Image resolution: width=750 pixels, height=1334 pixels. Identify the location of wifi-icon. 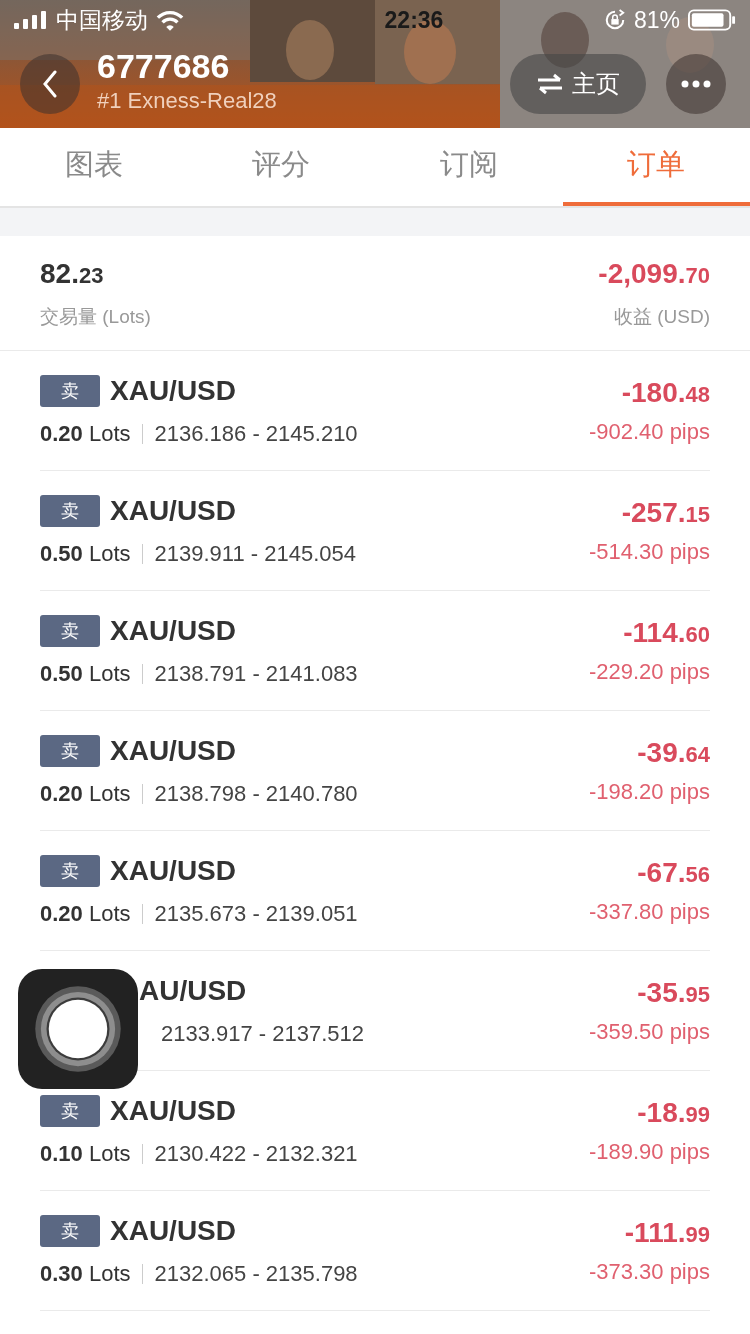
(170, 20).